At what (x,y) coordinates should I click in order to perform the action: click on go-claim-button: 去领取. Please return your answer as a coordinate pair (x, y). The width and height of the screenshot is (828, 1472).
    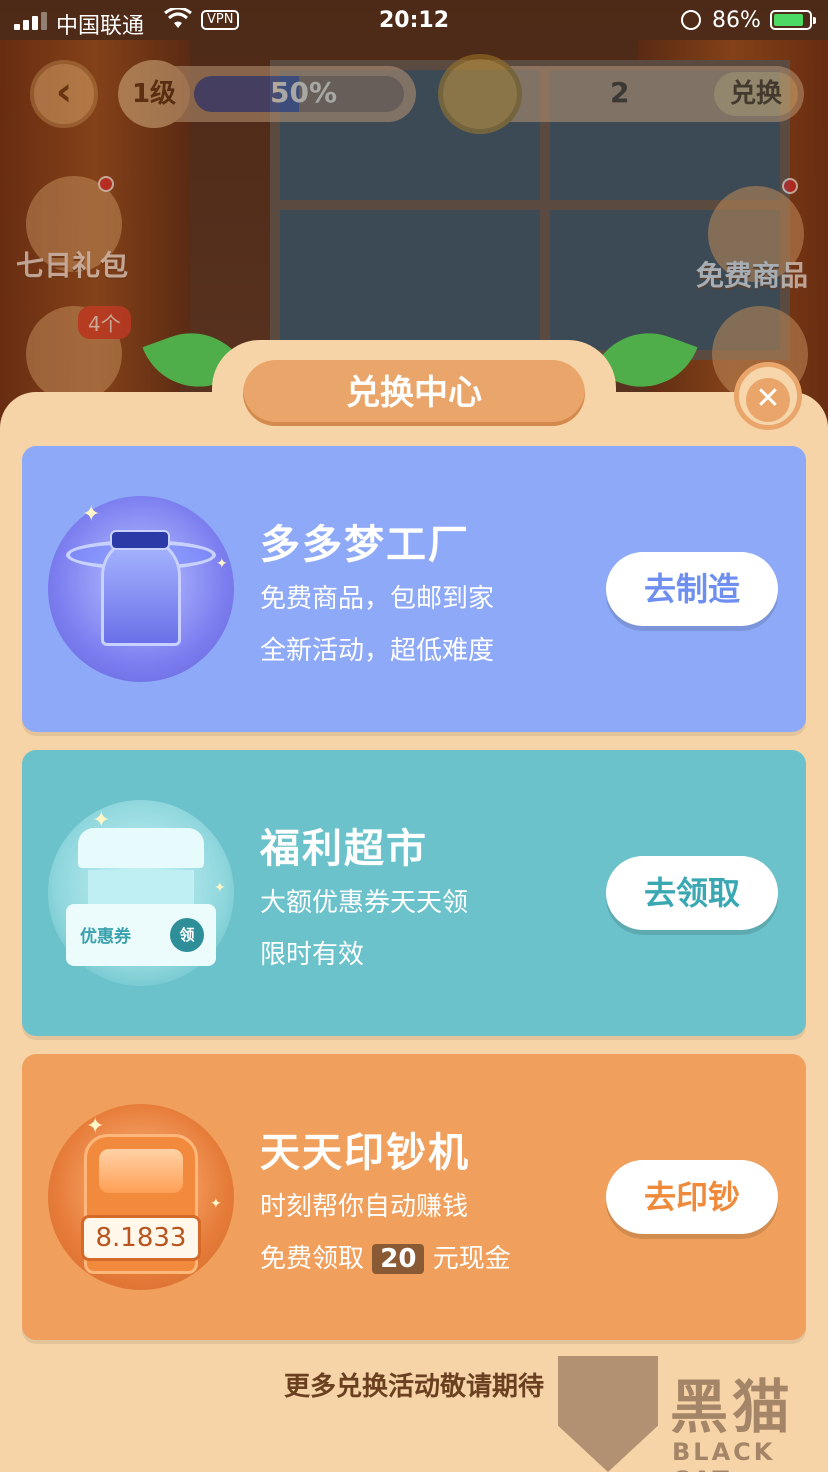
    Looking at the image, I should click on (692, 893).